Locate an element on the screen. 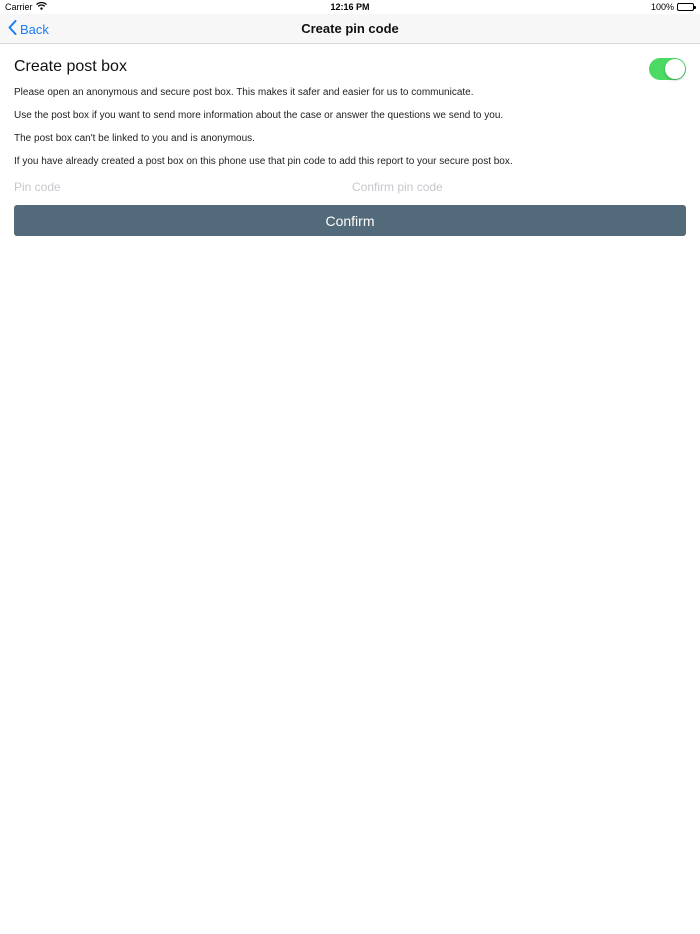 This screenshot has width=700, height=934. battery-icon is located at coordinates (686, 7).